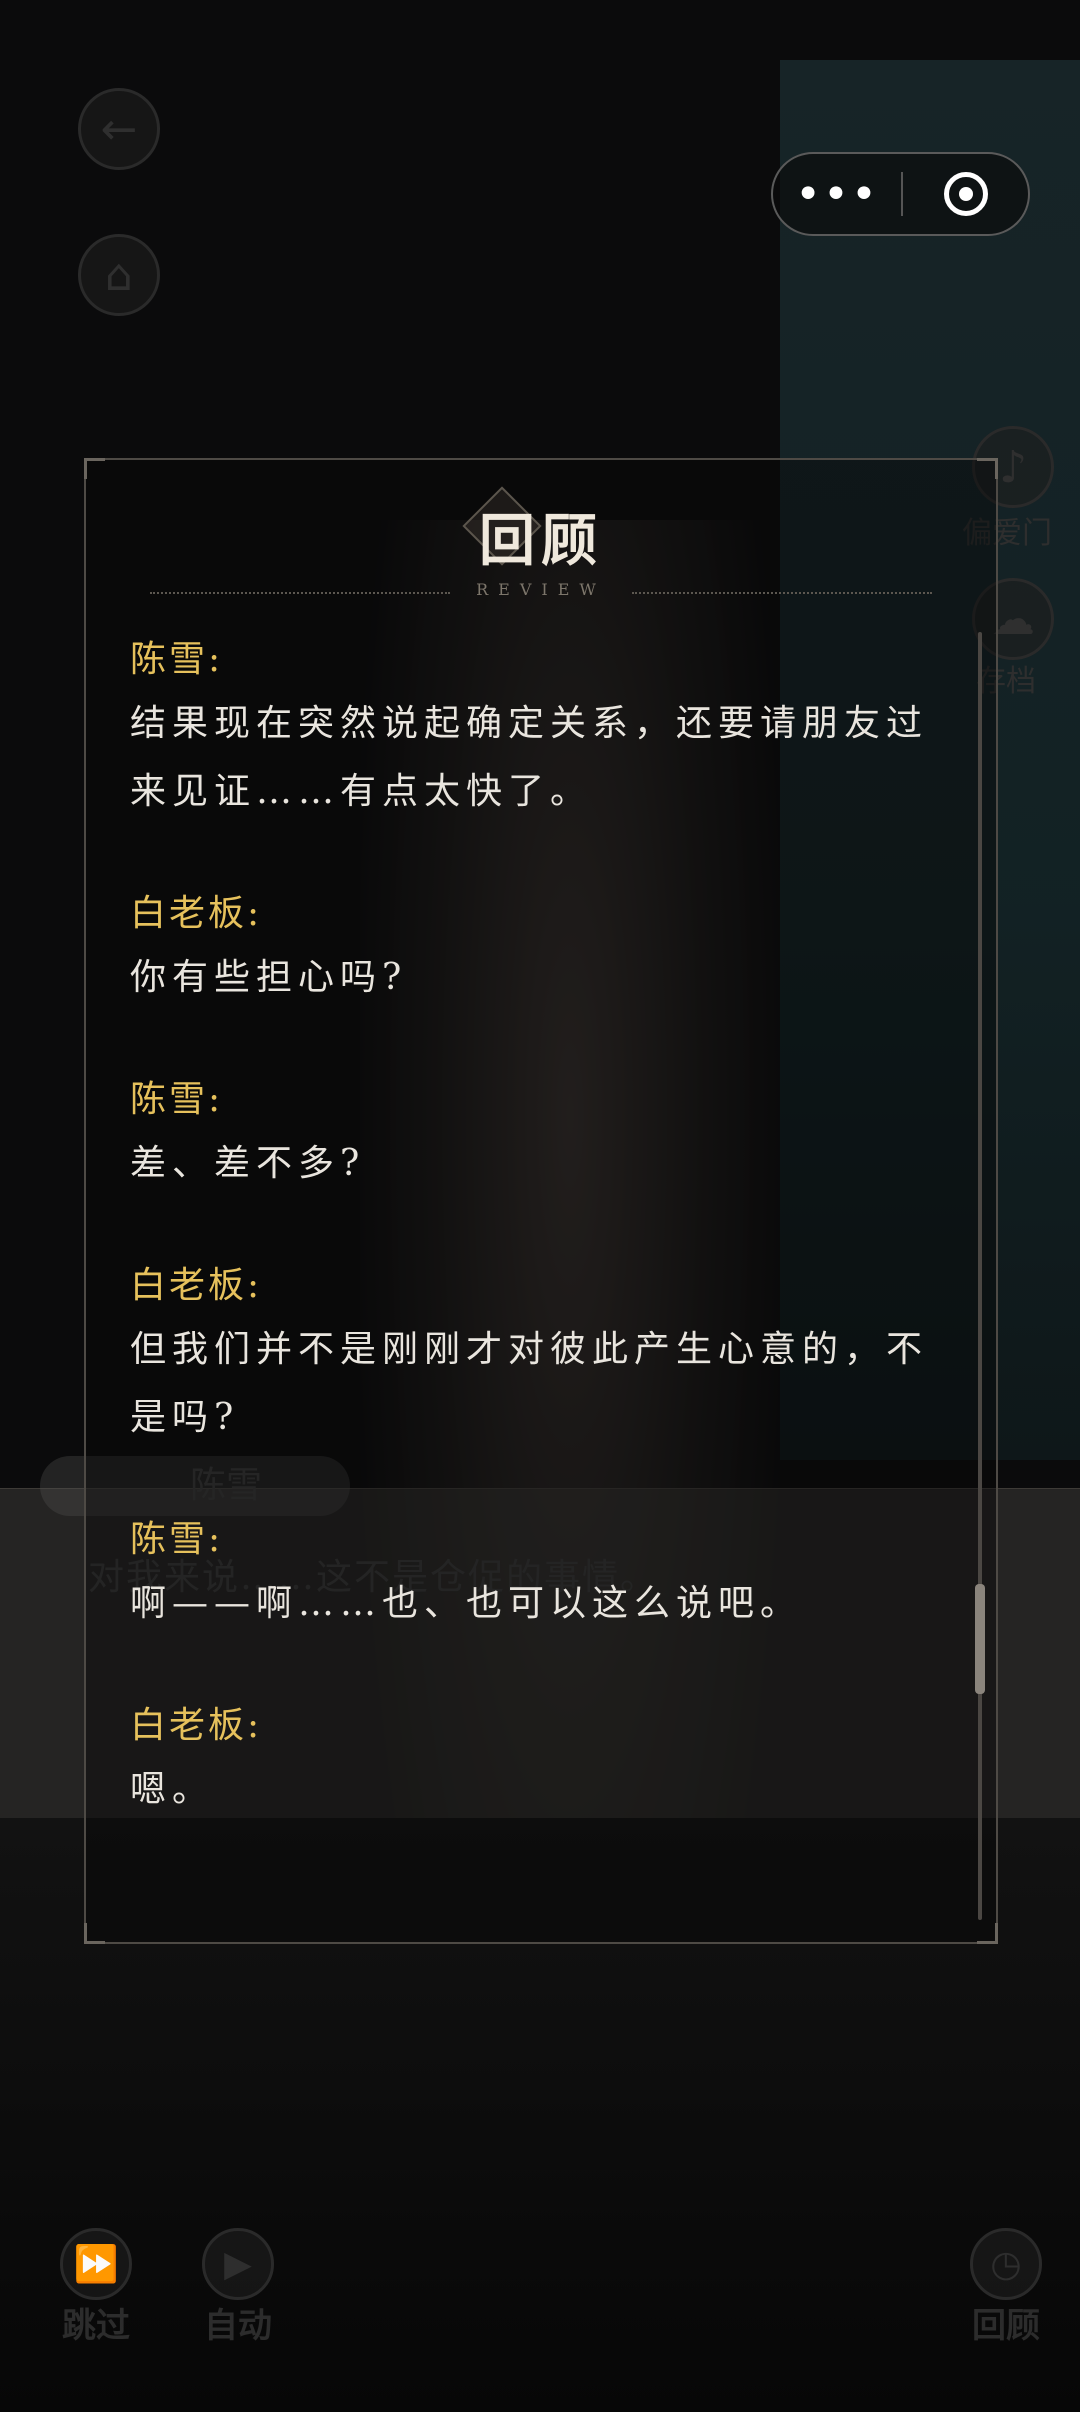 The width and height of the screenshot is (1080, 2412). Describe the element at coordinates (248, 1163) in the screenshot. I see `dialog-line: 差、差不多?` at that location.